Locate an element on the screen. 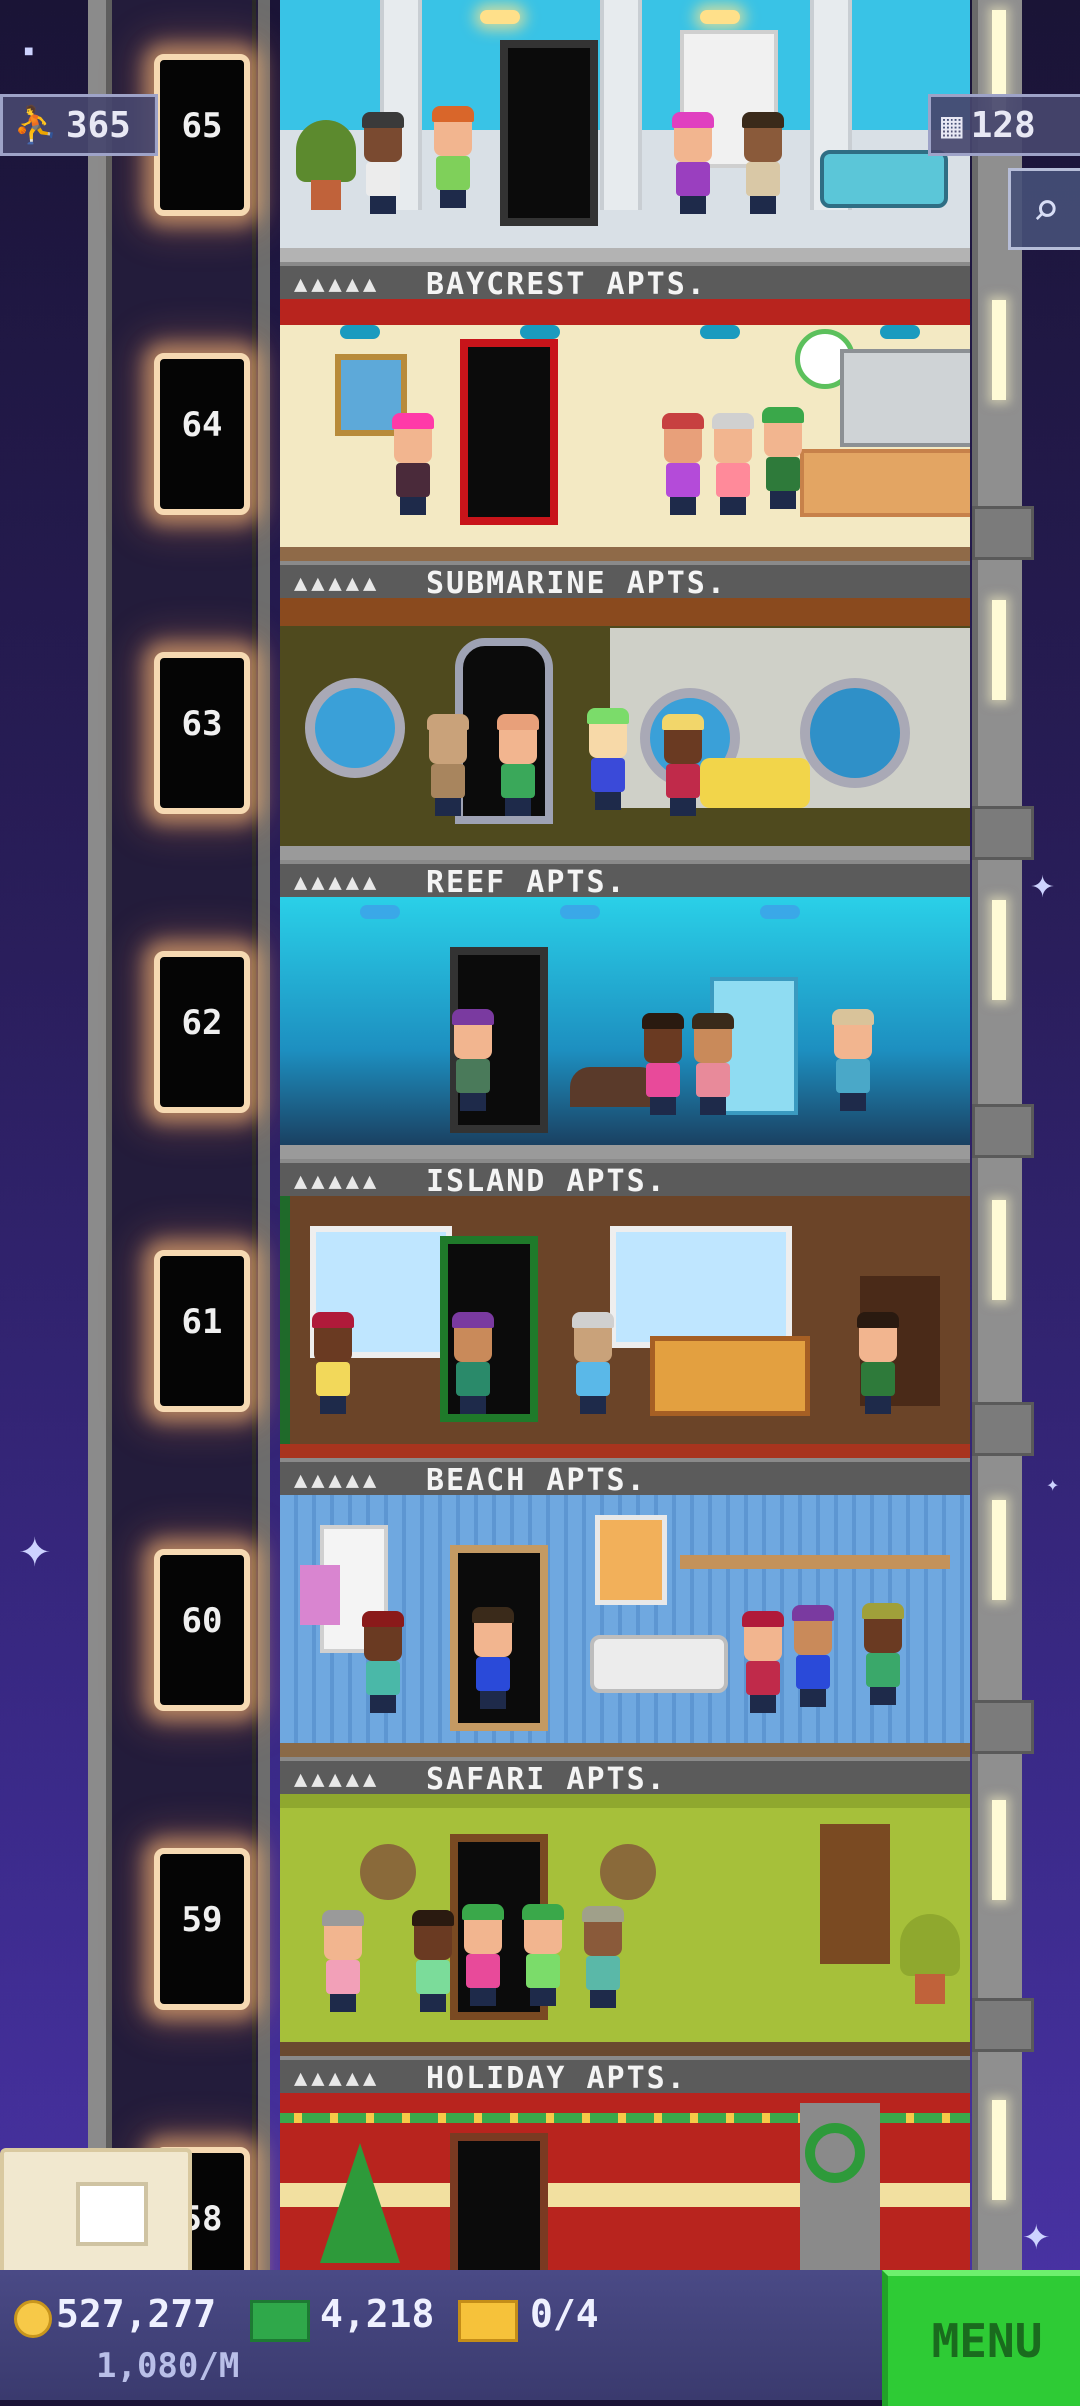  person-icon: ⛹ is located at coordinates (35, 125).